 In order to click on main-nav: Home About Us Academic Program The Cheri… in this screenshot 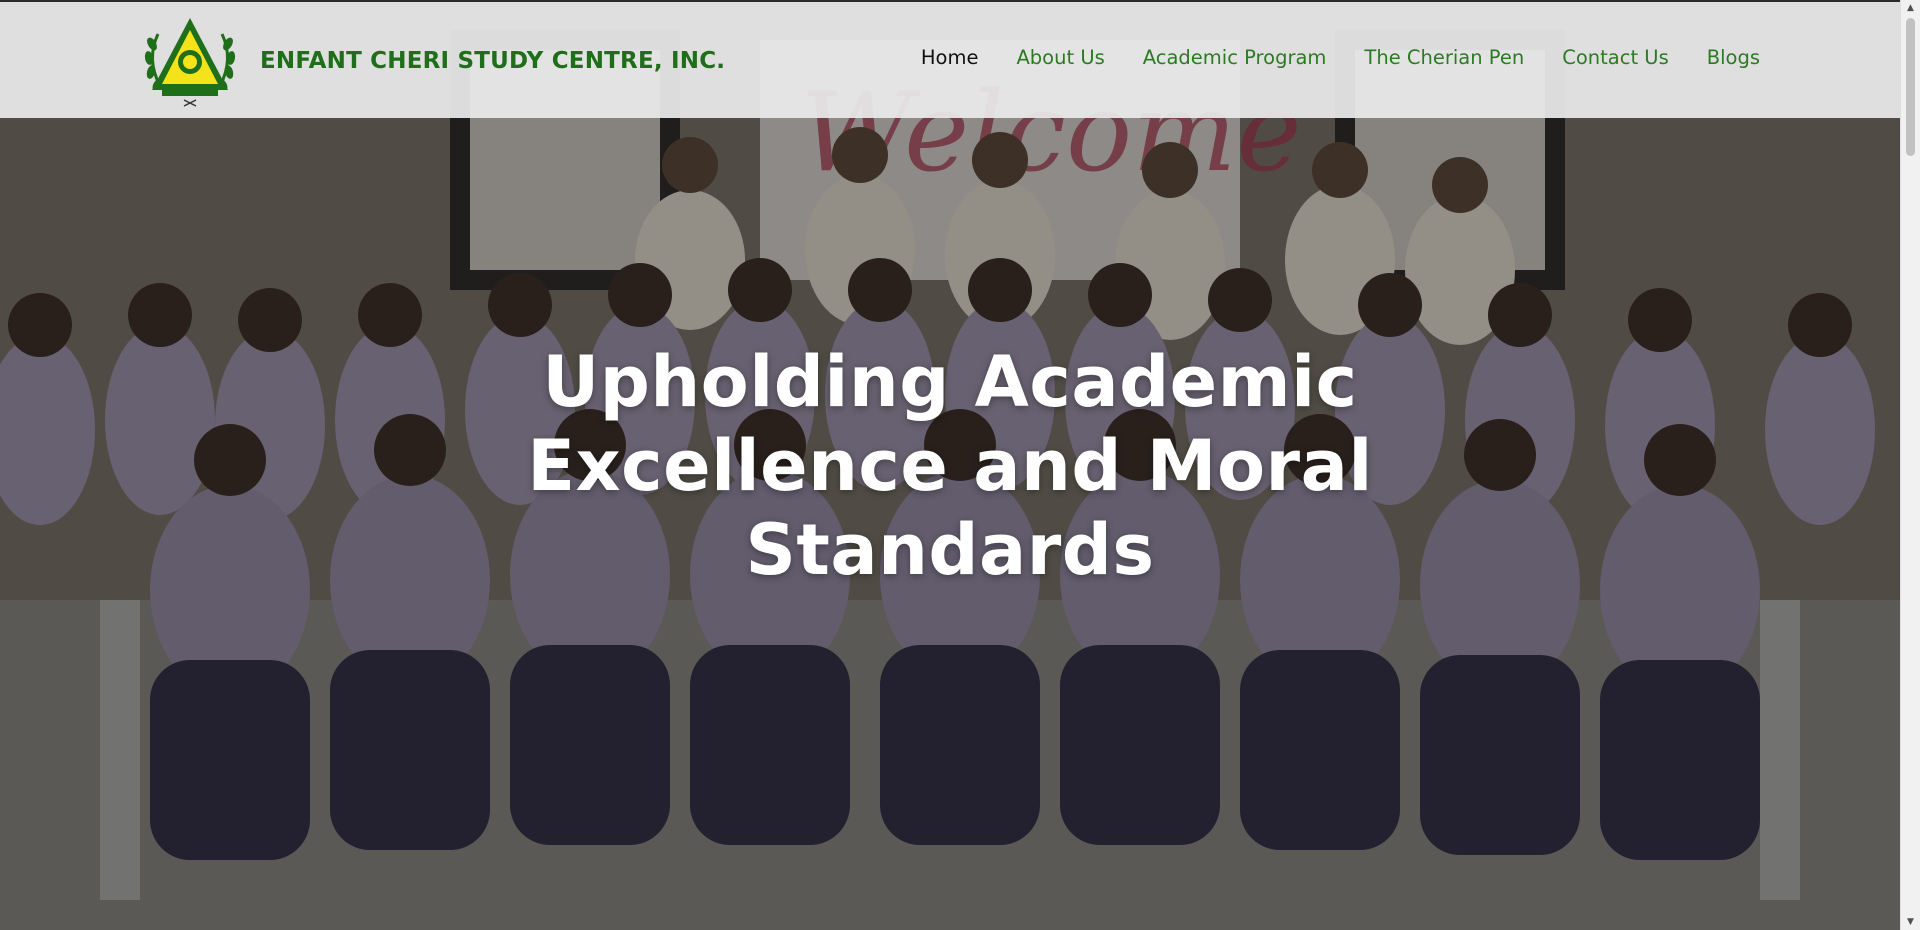, I will do `click(1340, 57)`.